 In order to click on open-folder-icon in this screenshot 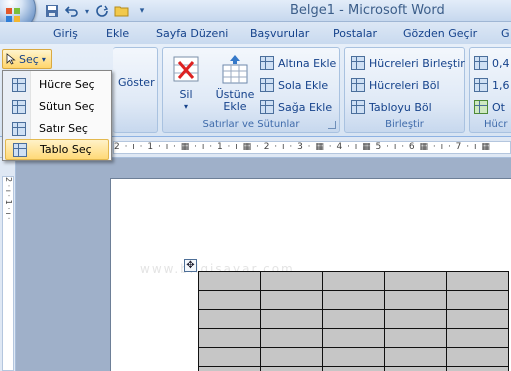, I will do `click(122, 11)`.